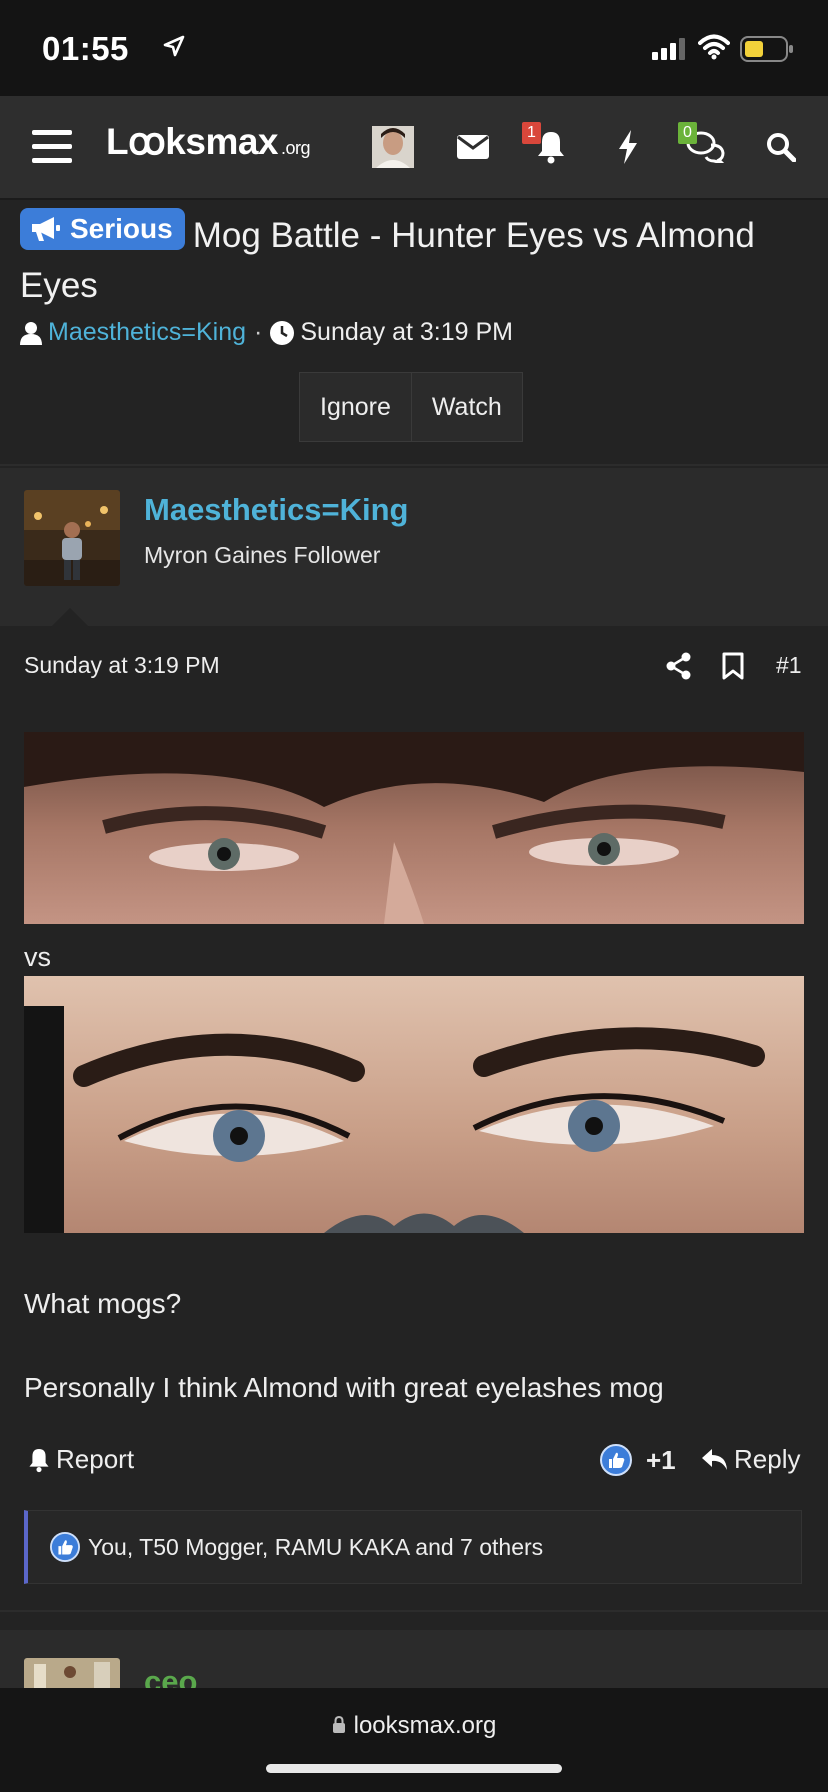  What do you see at coordinates (414, 1768) in the screenshot?
I see `home-indicator` at bounding box center [414, 1768].